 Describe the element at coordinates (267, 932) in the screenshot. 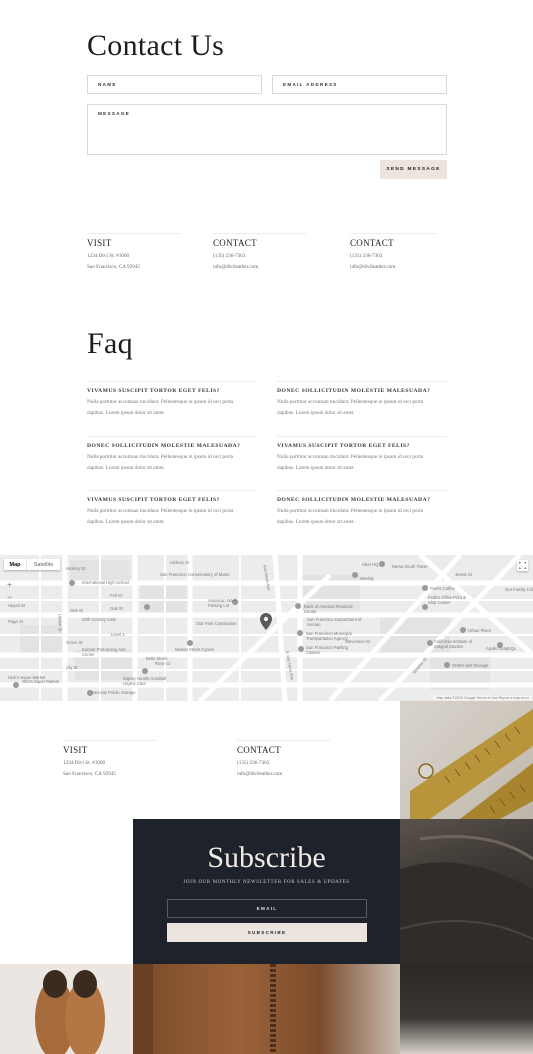

I see `subscribe-button: SUBSCRIBE` at that location.